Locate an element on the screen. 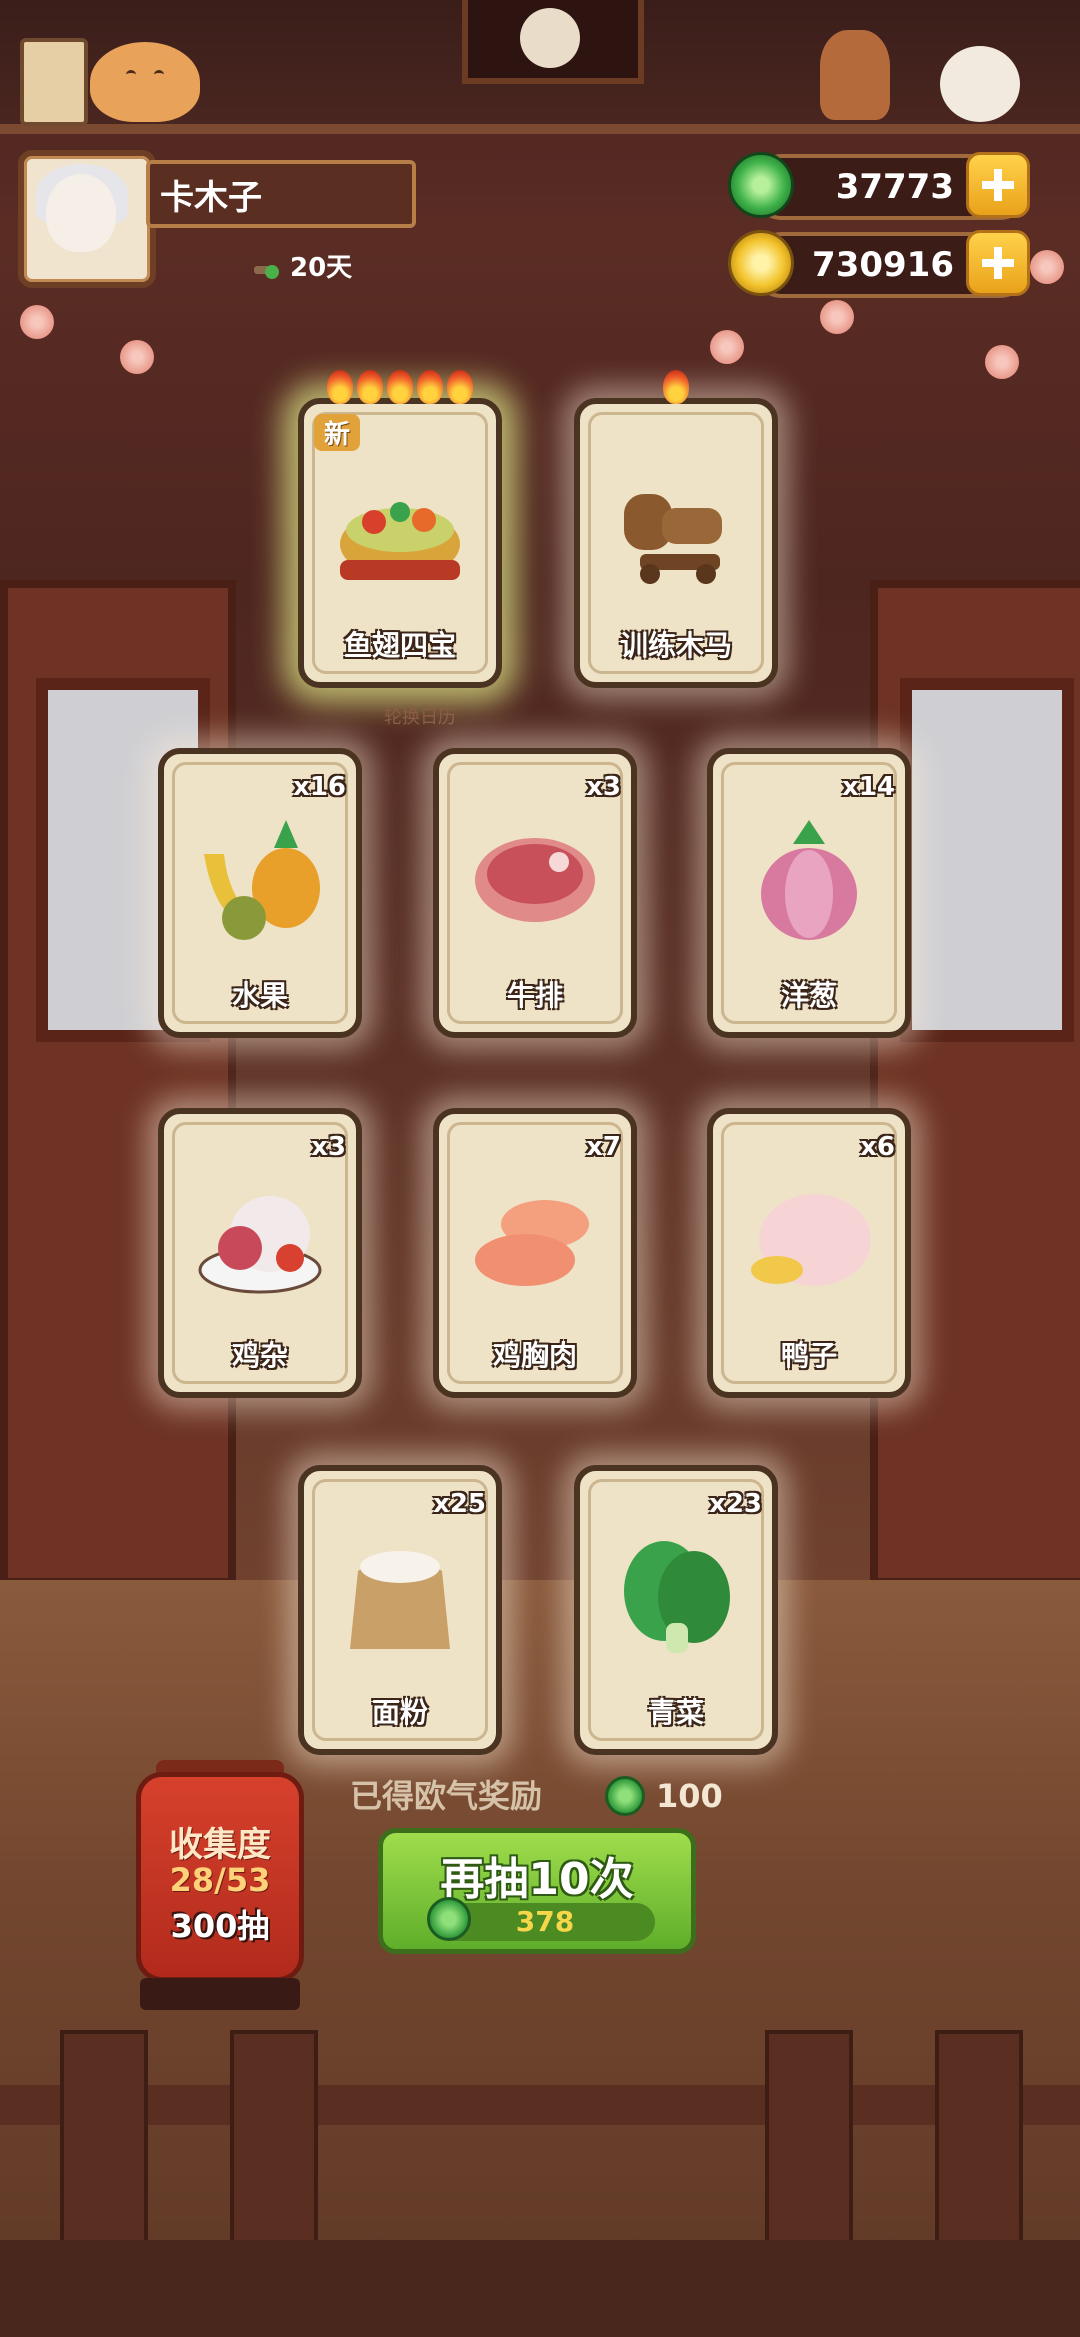  days-counter: 20天 is located at coordinates (303, 268).